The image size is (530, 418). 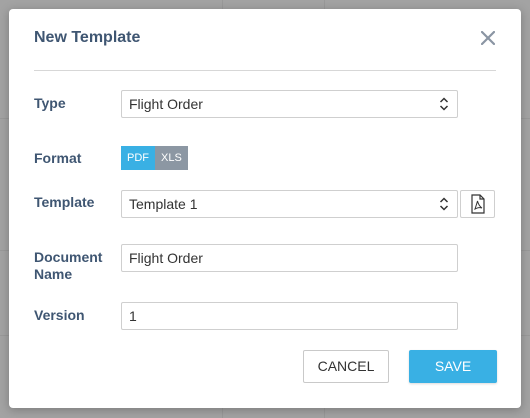 I want to click on type-label: Type, so click(x=50, y=103).